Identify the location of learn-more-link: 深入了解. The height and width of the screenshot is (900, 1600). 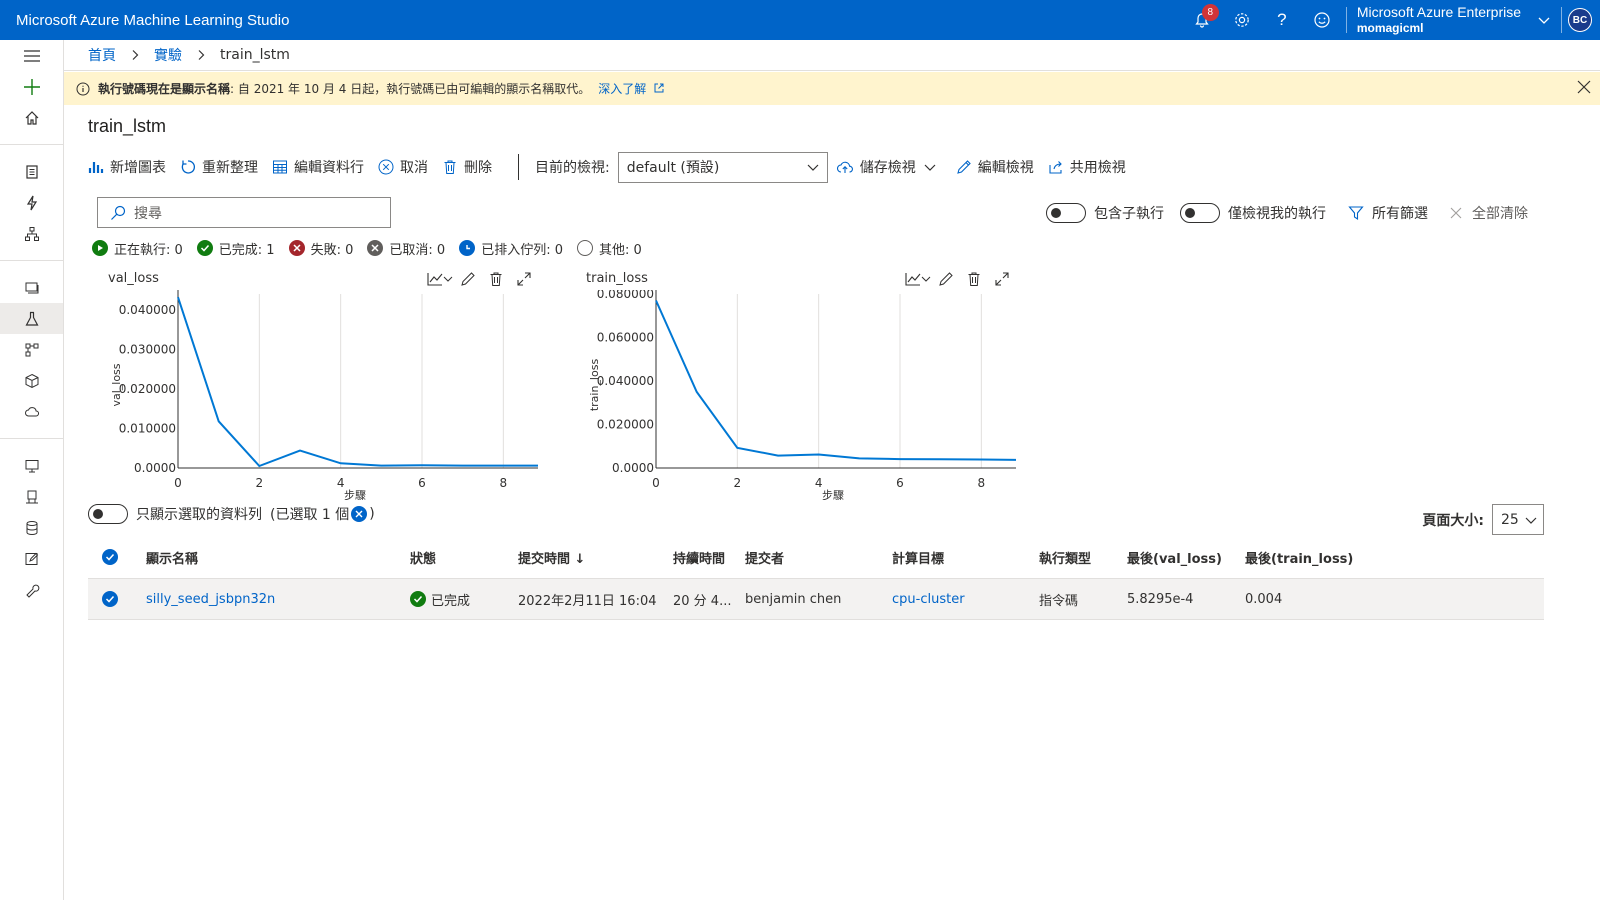
(631, 88).